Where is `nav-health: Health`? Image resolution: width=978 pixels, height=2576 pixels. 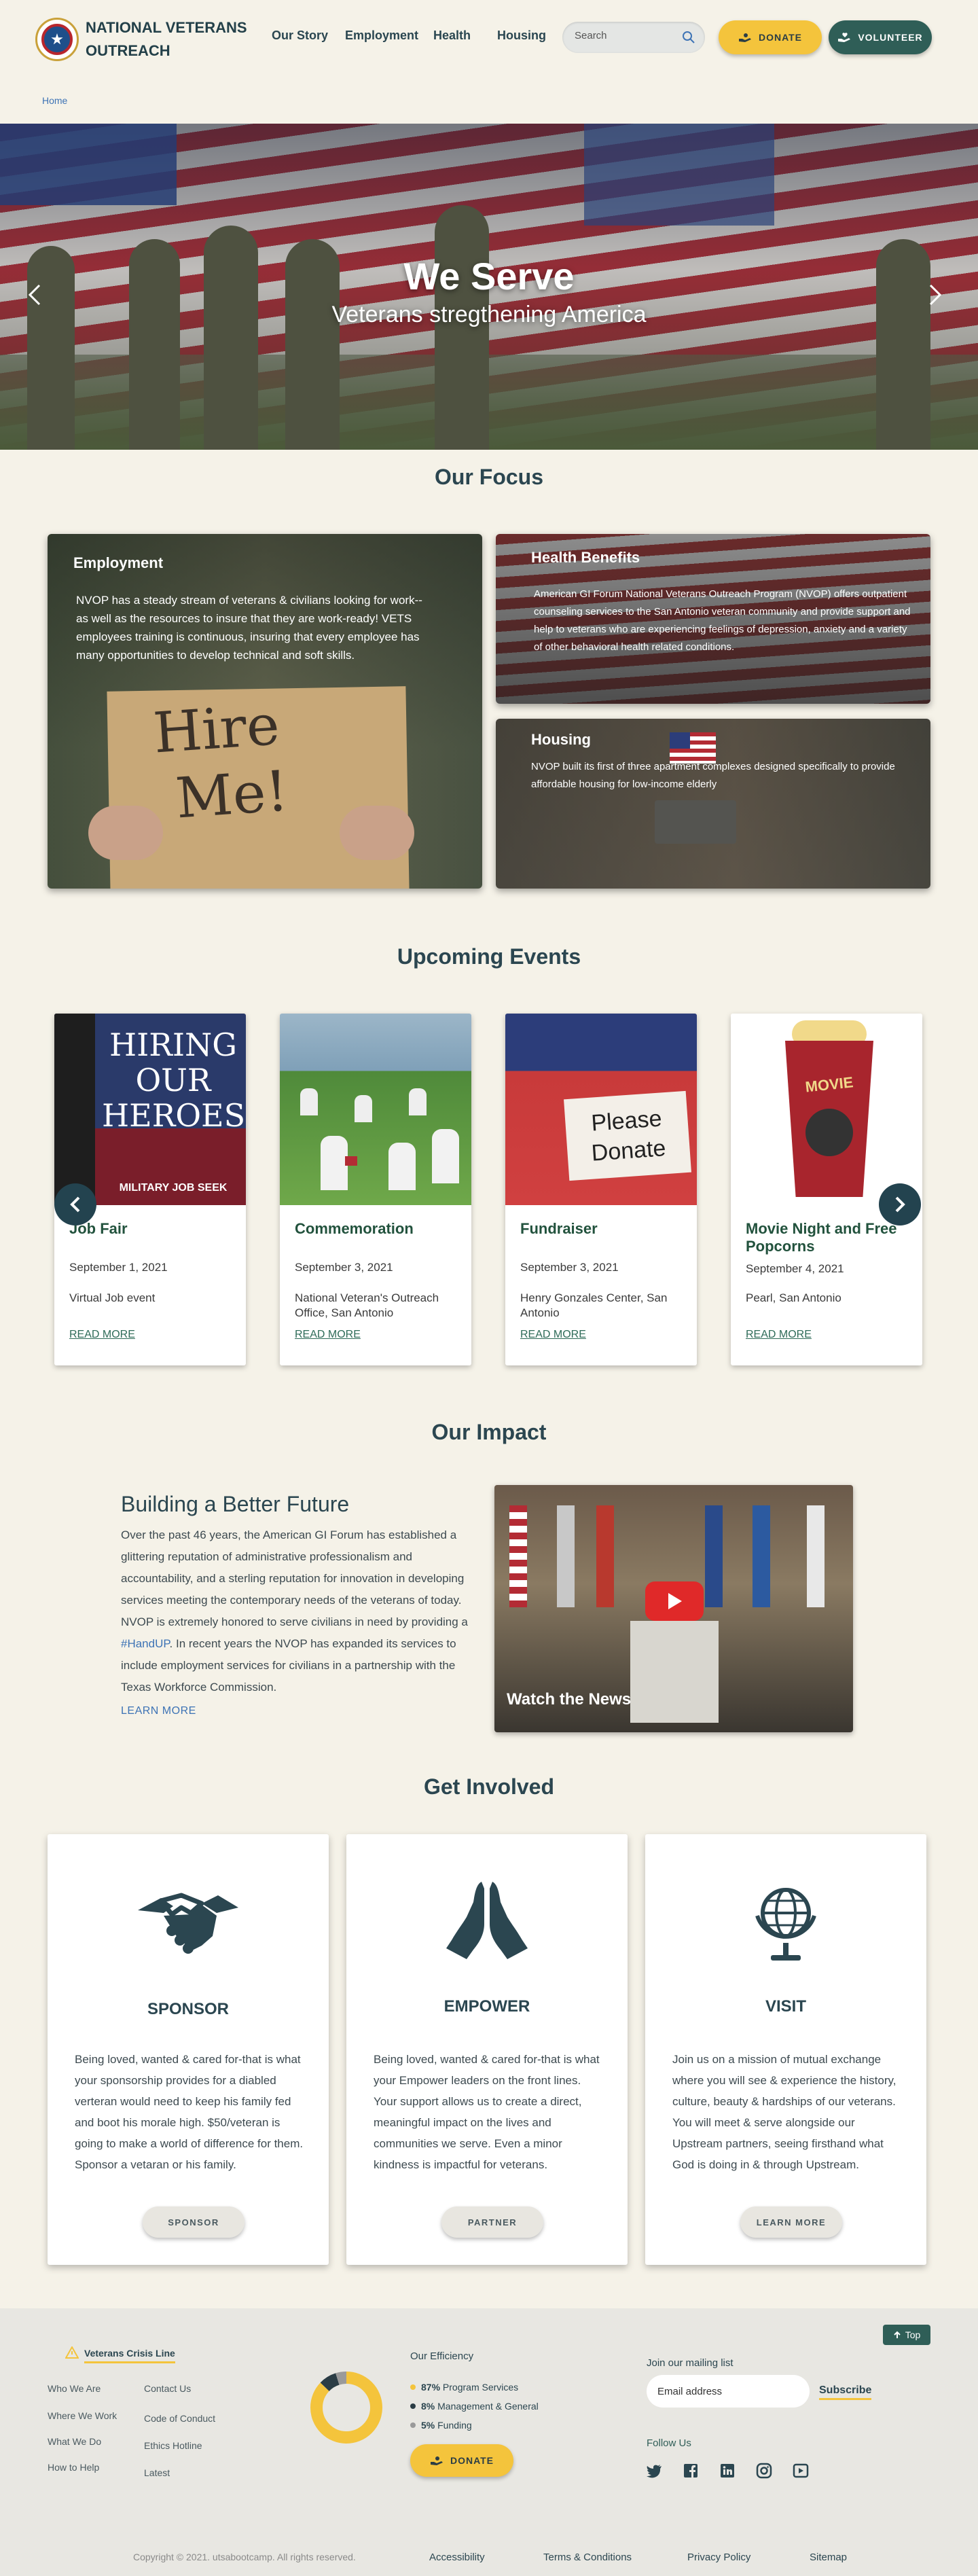
nav-health: Health is located at coordinates (452, 36).